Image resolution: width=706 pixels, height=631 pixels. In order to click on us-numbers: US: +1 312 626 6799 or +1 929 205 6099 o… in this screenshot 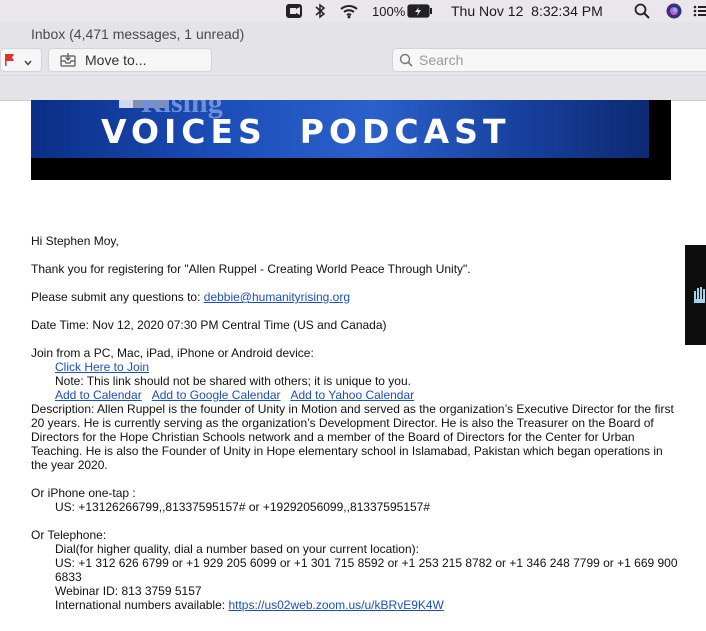, I will do `click(366, 570)`.